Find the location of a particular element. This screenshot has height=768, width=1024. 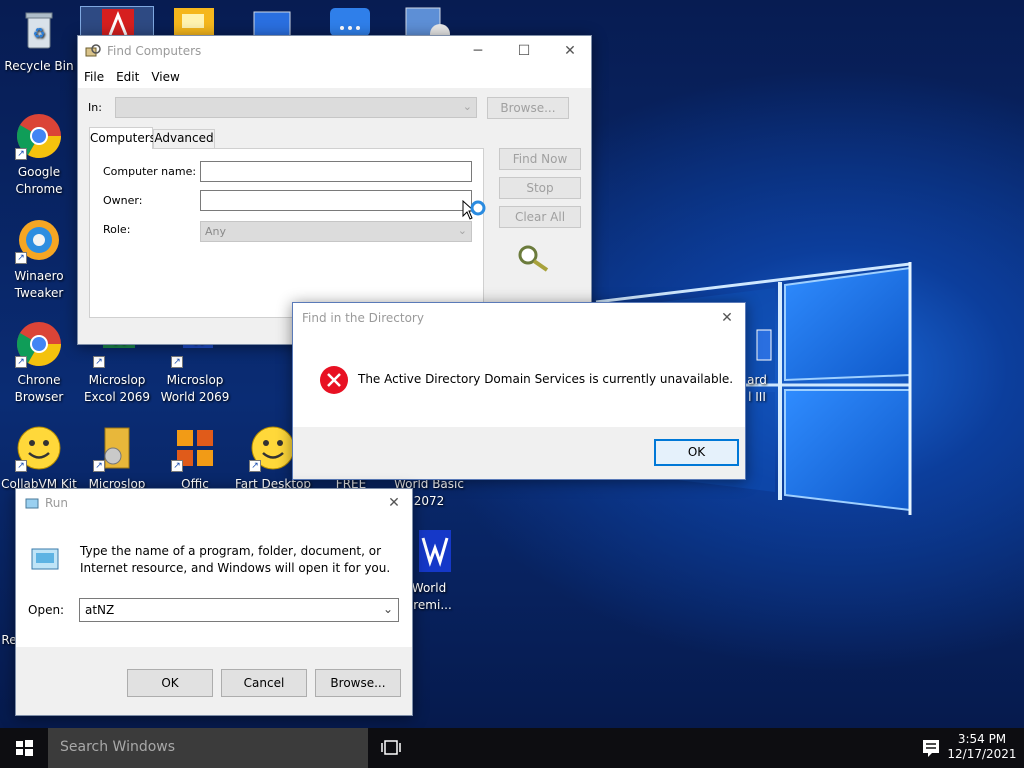

menu-file: File is located at coordinates (94, 77).